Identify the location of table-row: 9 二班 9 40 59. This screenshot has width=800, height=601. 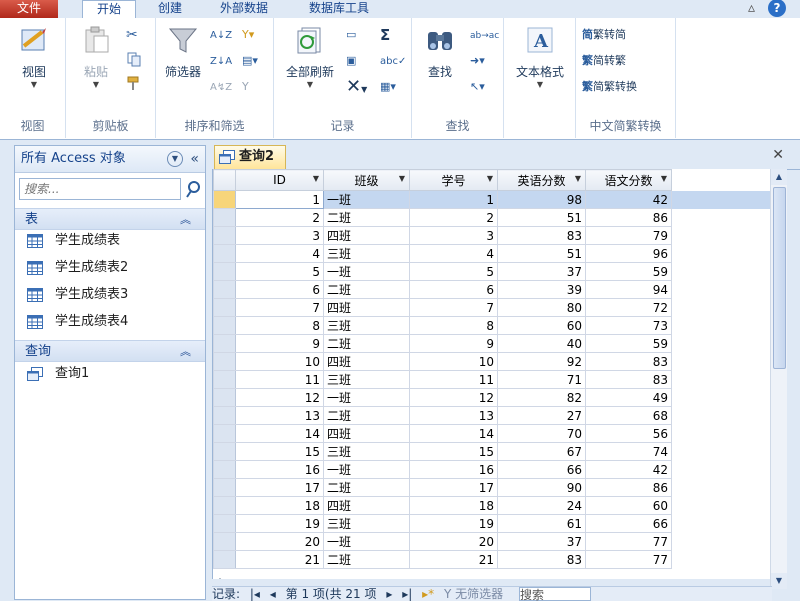
(492, 343).